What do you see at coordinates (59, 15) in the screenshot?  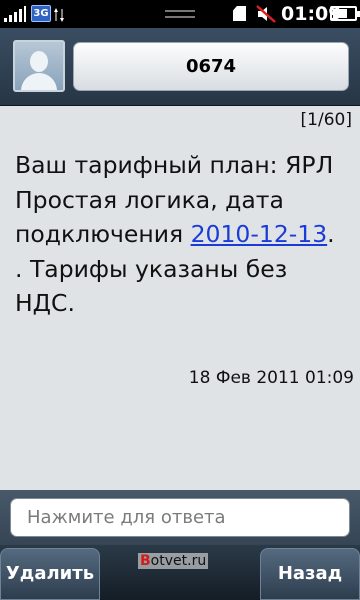 I see `data-arrows-icon` at bounding box center [59, 15].